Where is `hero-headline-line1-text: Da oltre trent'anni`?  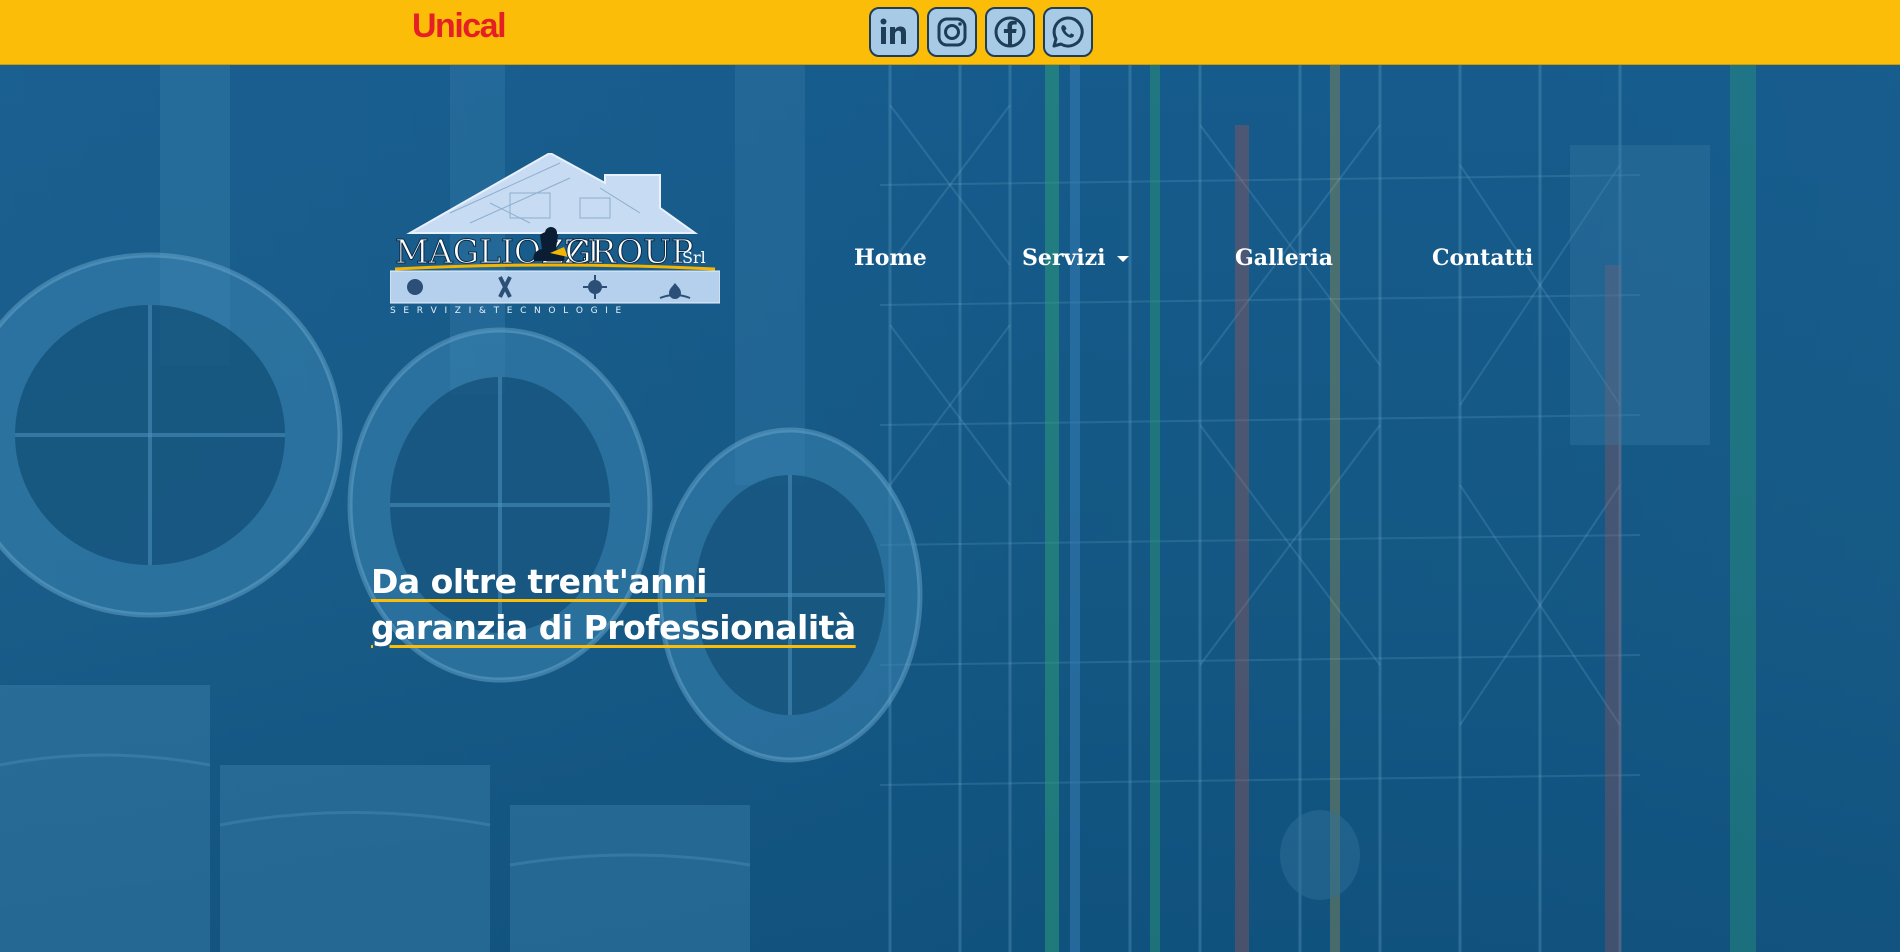 hero-headline-line1-text: Da oltre trent'anni is located at coordinates (539, 581).